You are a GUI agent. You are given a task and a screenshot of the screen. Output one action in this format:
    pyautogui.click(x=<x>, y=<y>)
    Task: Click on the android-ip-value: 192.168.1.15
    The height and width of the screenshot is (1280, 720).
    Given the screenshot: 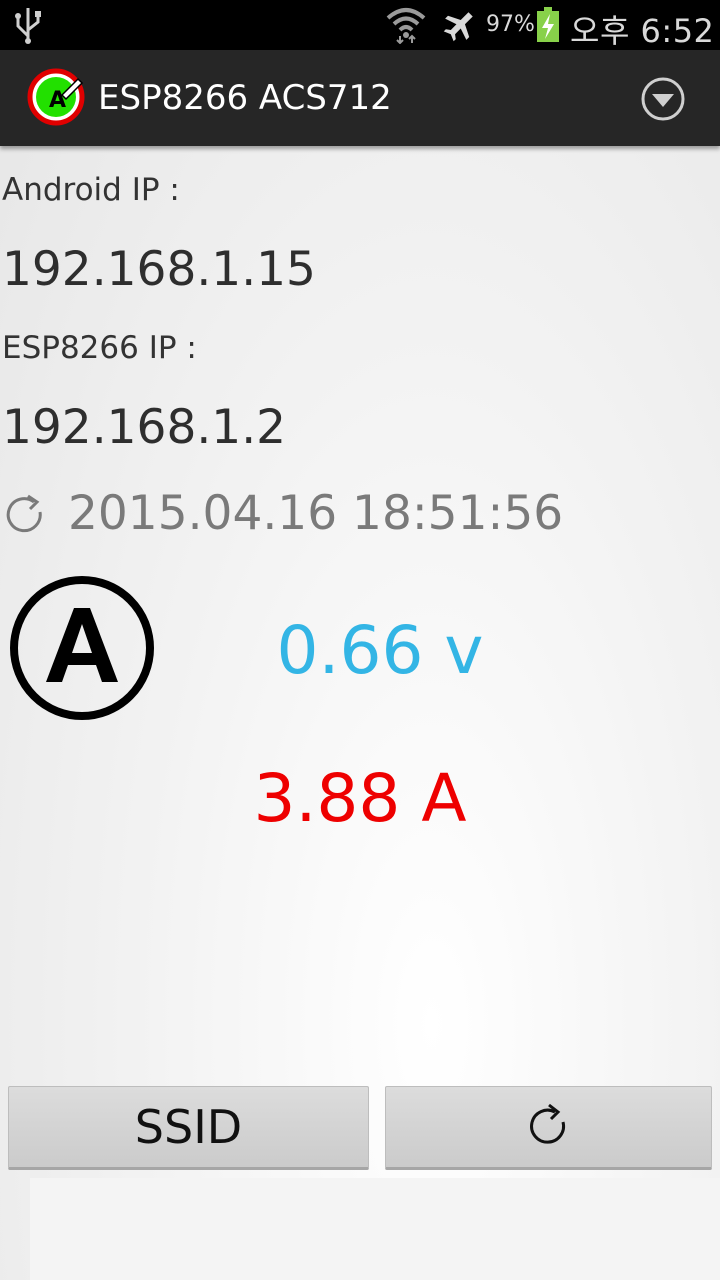 What is the action you would take?
    pyautogui.click(x=159, y=269)
    